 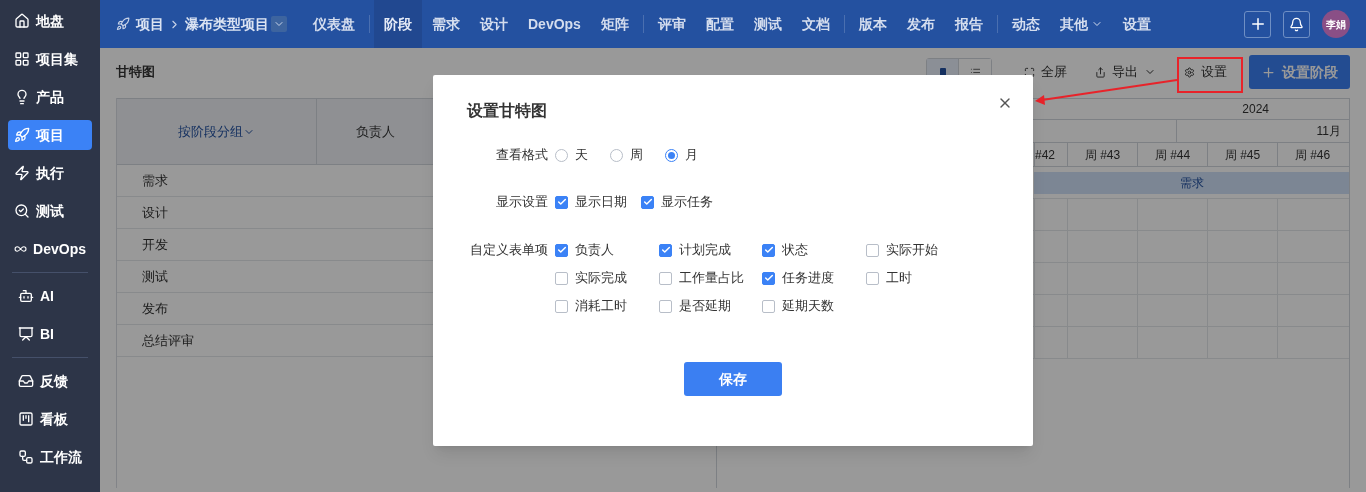 I want to click on field-label: 显示设置, so click(x=522, y=202).